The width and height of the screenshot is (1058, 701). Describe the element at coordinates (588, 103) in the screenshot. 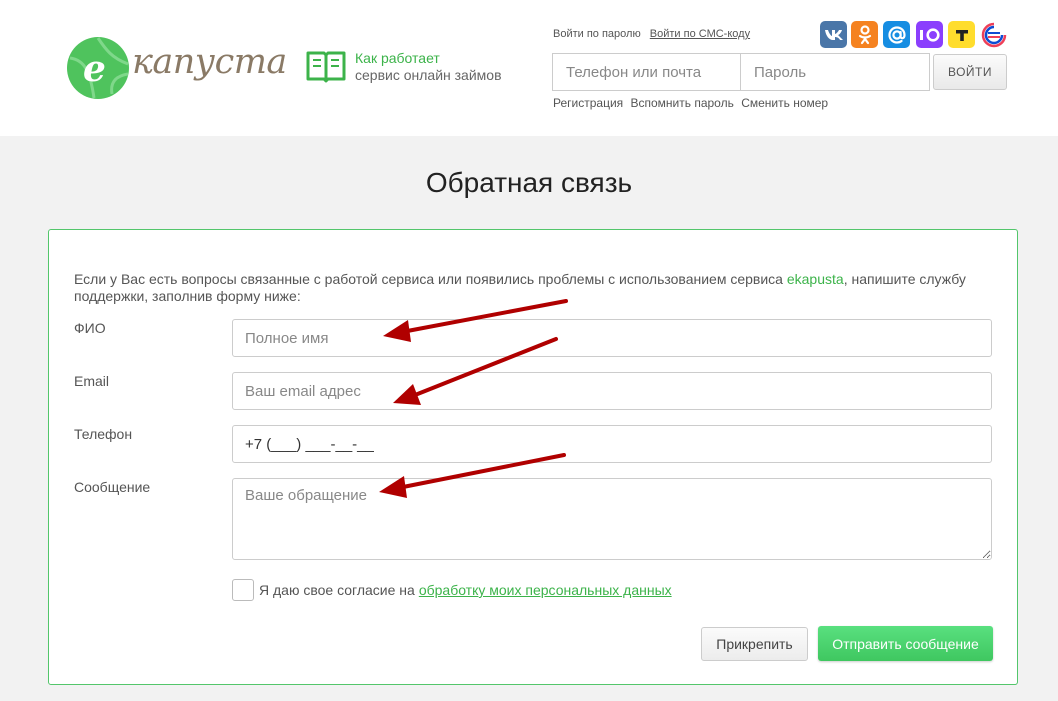

I see `register-link: Регистрация` at that location.